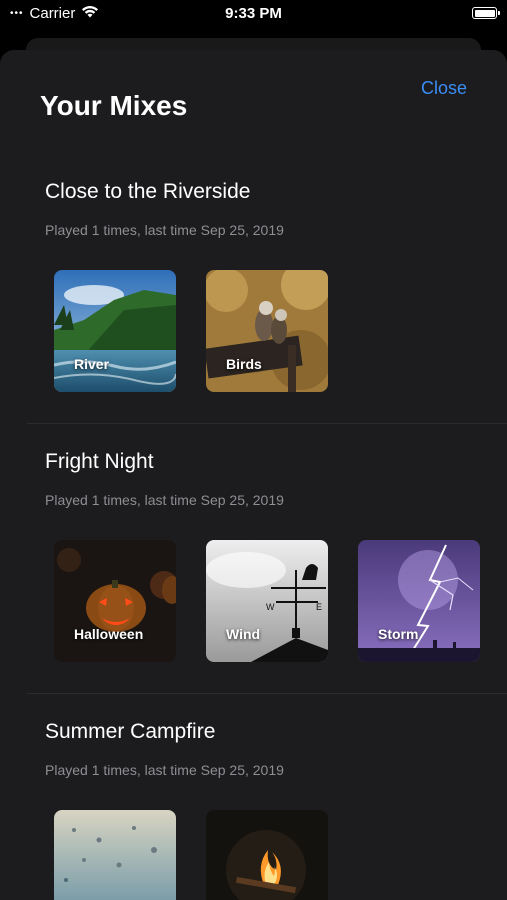 This screenshot has height=900, width=507. I want to click on status-bar: ••• Carrier 9:33 PM, so click(253, 14).